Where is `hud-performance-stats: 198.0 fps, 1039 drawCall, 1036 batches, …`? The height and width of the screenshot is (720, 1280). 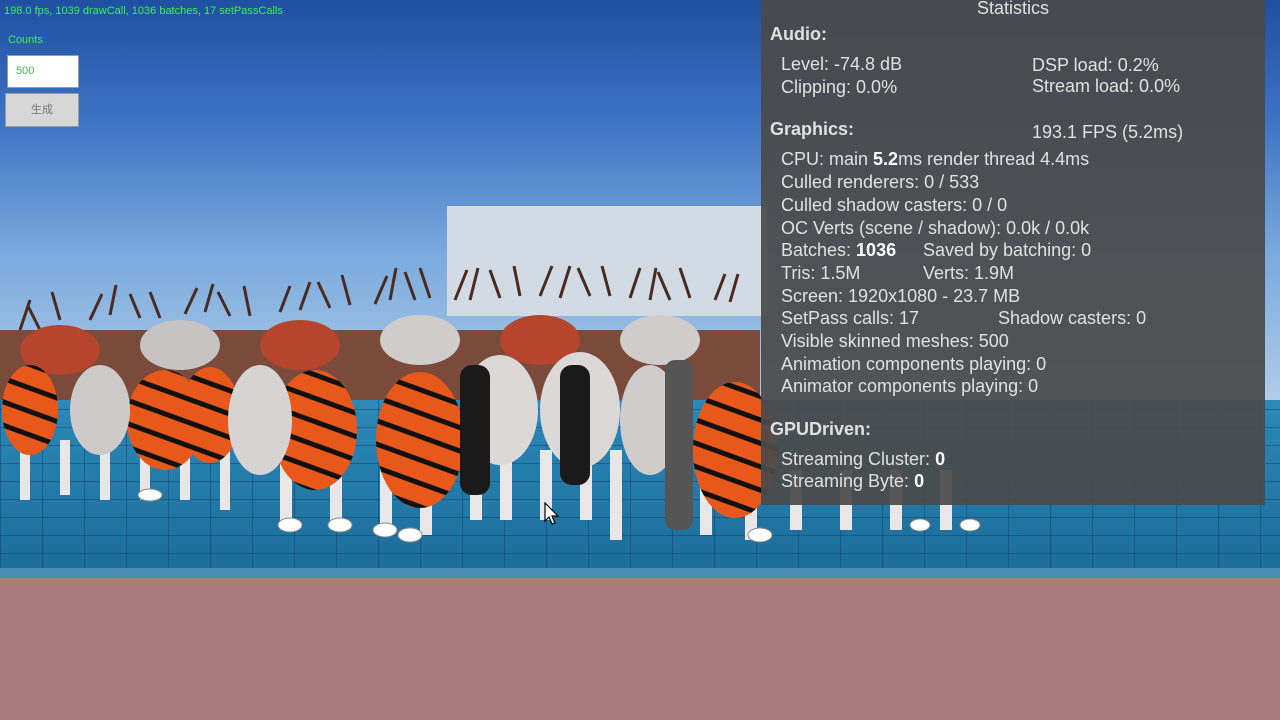
hud-performance-stats: 198.0 fps, 1039 drawCall, 1036 batches, … is located at coordinates (143, 11).